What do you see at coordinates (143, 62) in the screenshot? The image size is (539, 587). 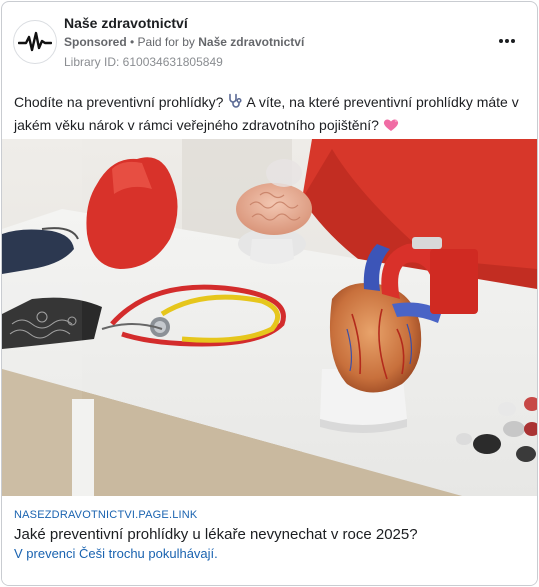 I see `library-id: Library ID: 610034631805849` at bounding box center [143, 62].